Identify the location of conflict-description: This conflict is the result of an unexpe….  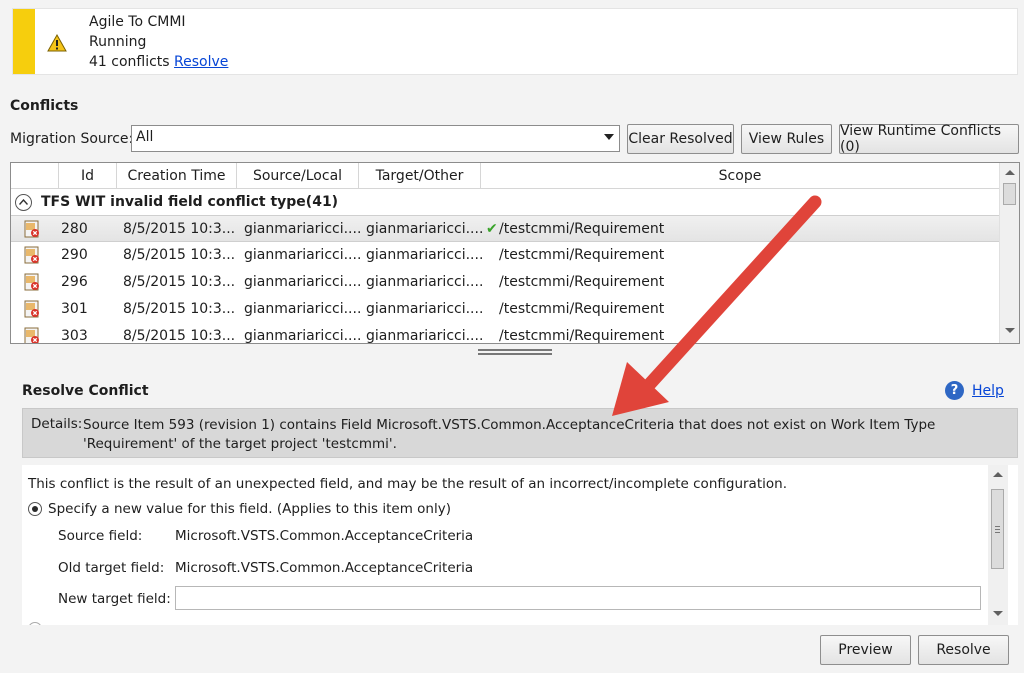
(407, 484).